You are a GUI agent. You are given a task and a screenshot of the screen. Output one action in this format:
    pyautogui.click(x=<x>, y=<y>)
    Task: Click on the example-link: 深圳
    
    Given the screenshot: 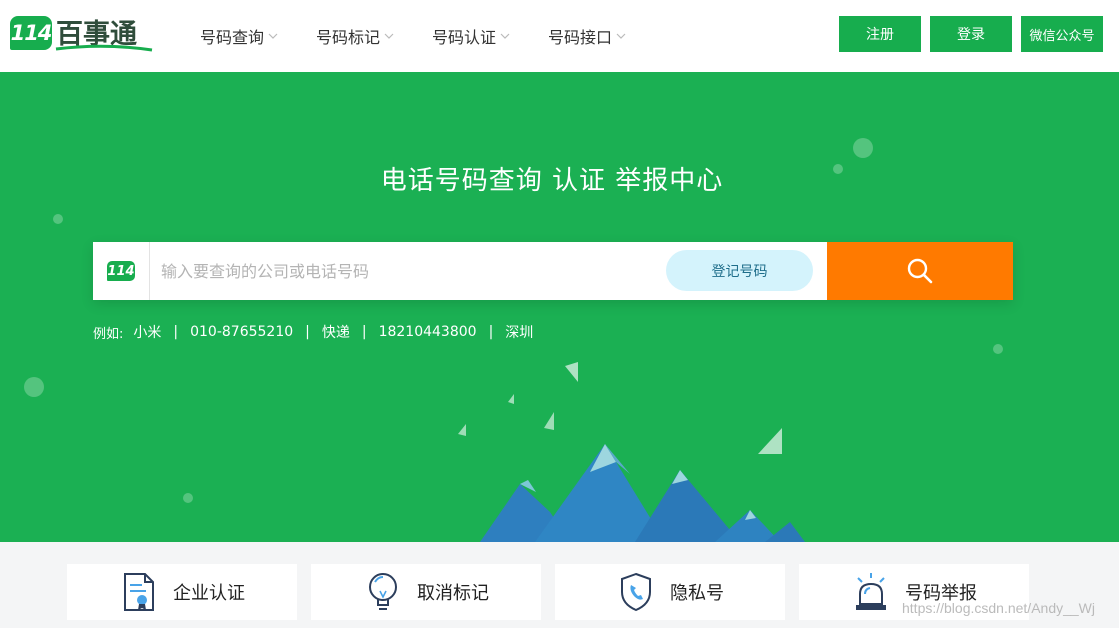 What is the action you would take?
    pyautogui.click(x=519, y=332)
    